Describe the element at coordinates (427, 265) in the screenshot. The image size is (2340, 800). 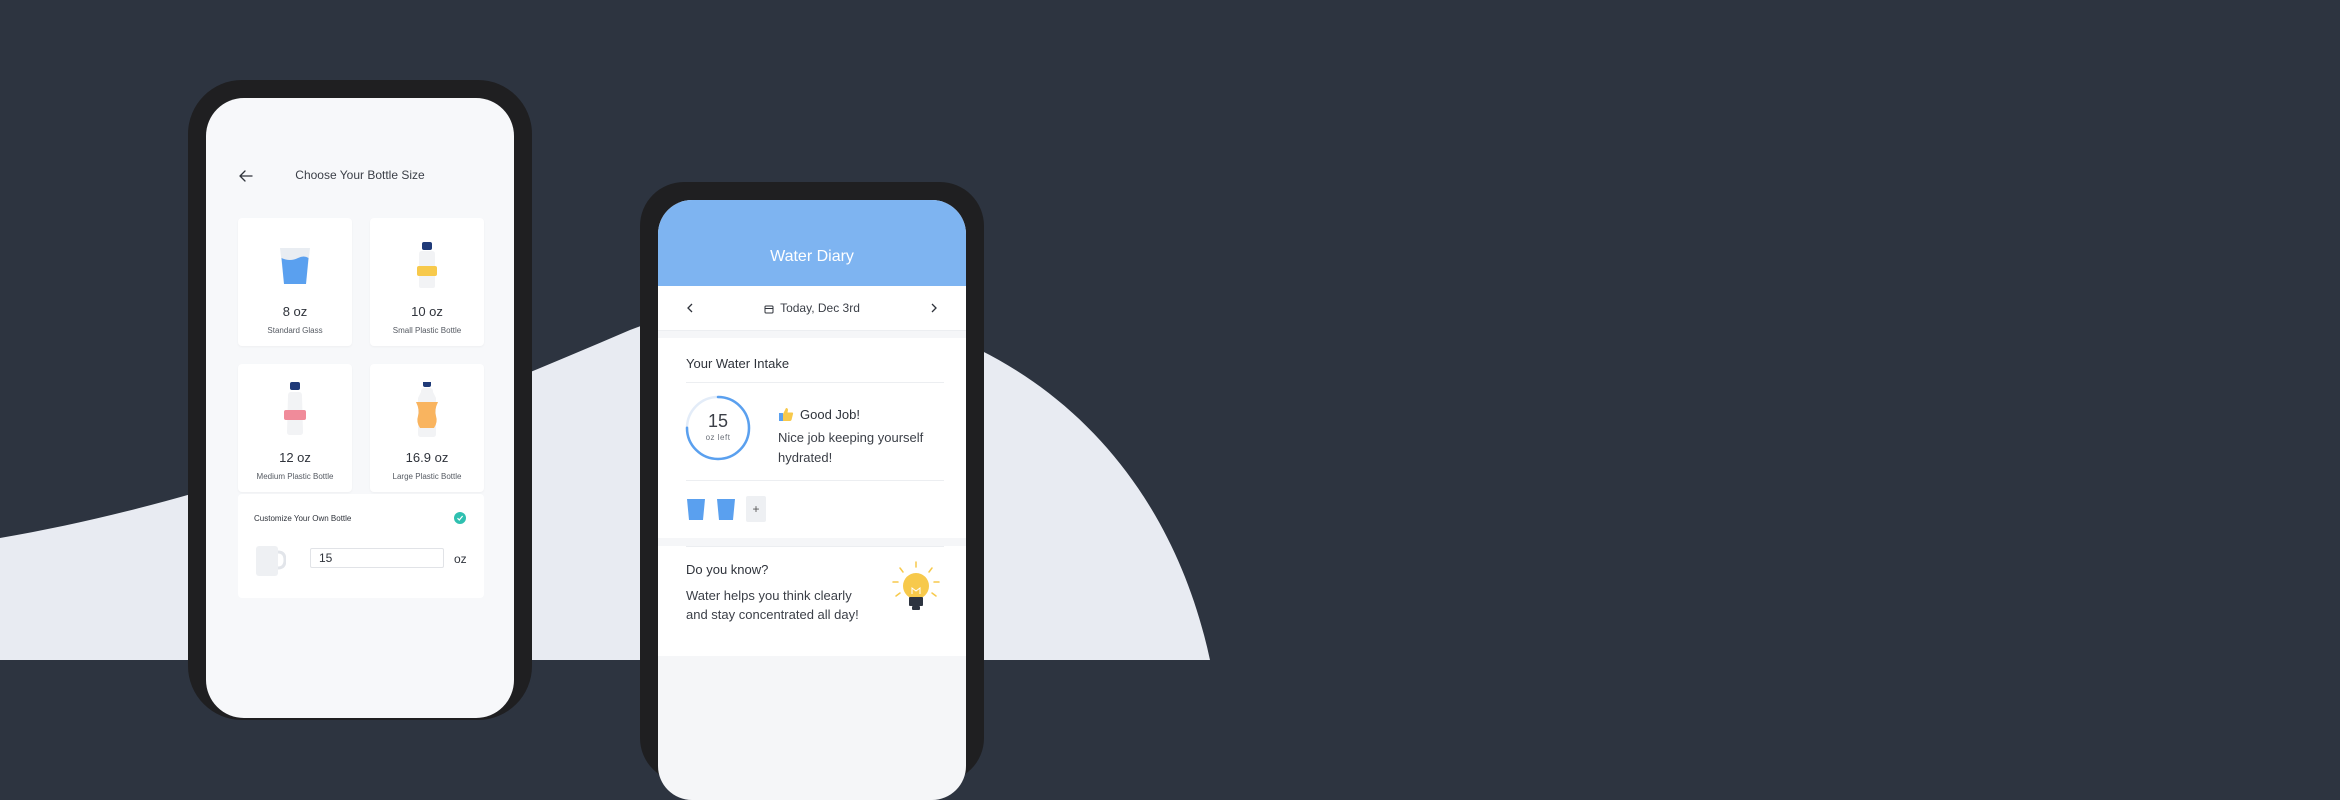
I see `small-bottle-icon` at that location.